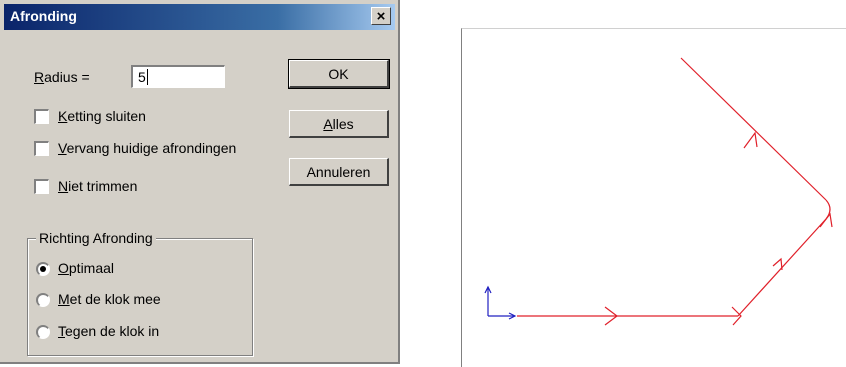 The width and height of the screenshot is (846, 367). I want to click on path-segment-diagonal-top, so click(753, 129).